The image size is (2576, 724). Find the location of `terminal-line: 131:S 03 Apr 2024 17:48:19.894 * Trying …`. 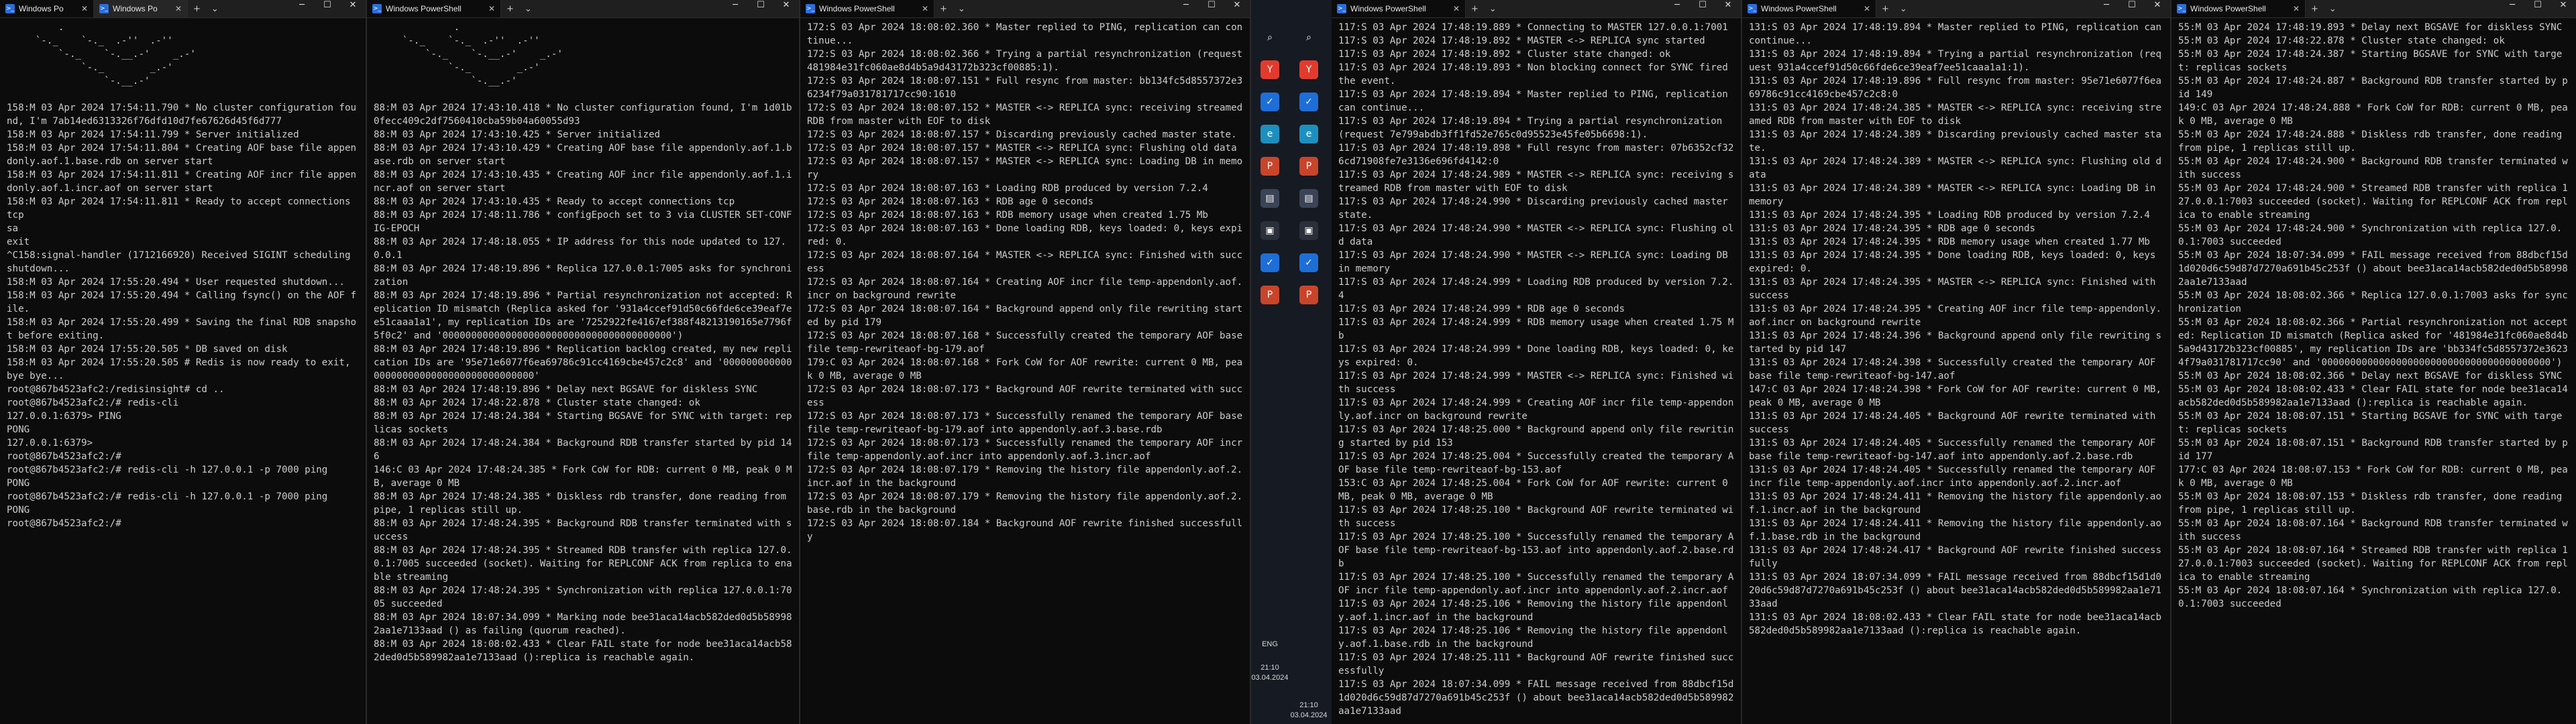

terminal-line: 131:S 03 Apr 2024 17:48:19.894 * Trying … is located at coordinates (1955, 61).